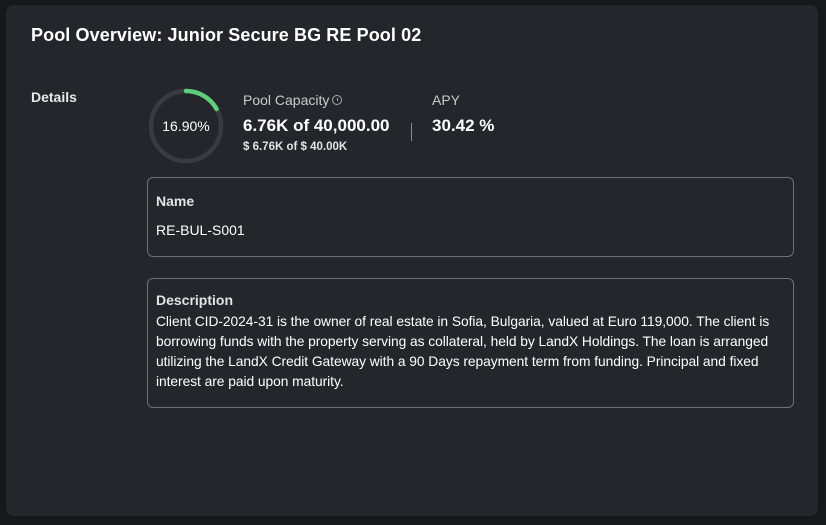  What do you see at coordinates (295, 147) in the screenshot?
I see `pool-capacity-usd-value: $ 6.76K of $ 40.00K` at bounding box center [295, 147].